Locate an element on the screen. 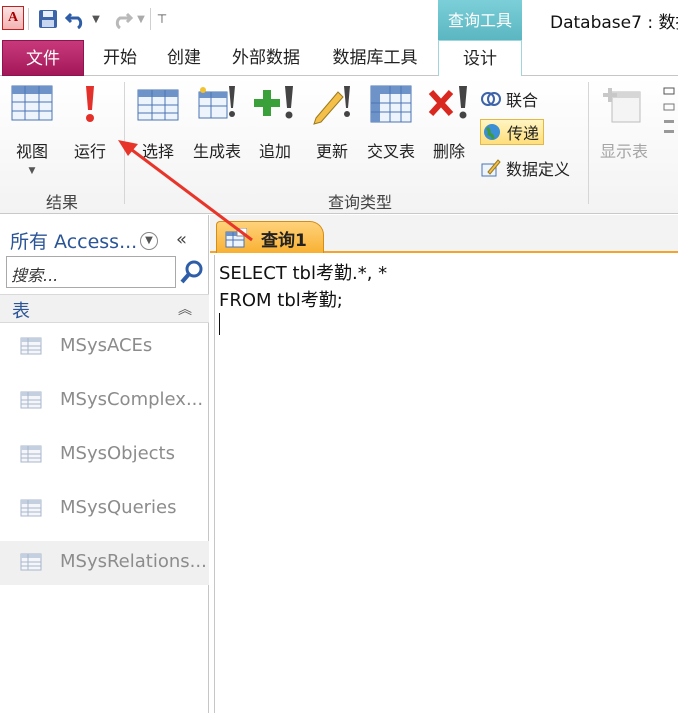 The image size is (678, 713). select-query-button: 选择 is located at coordinates (158, 122).